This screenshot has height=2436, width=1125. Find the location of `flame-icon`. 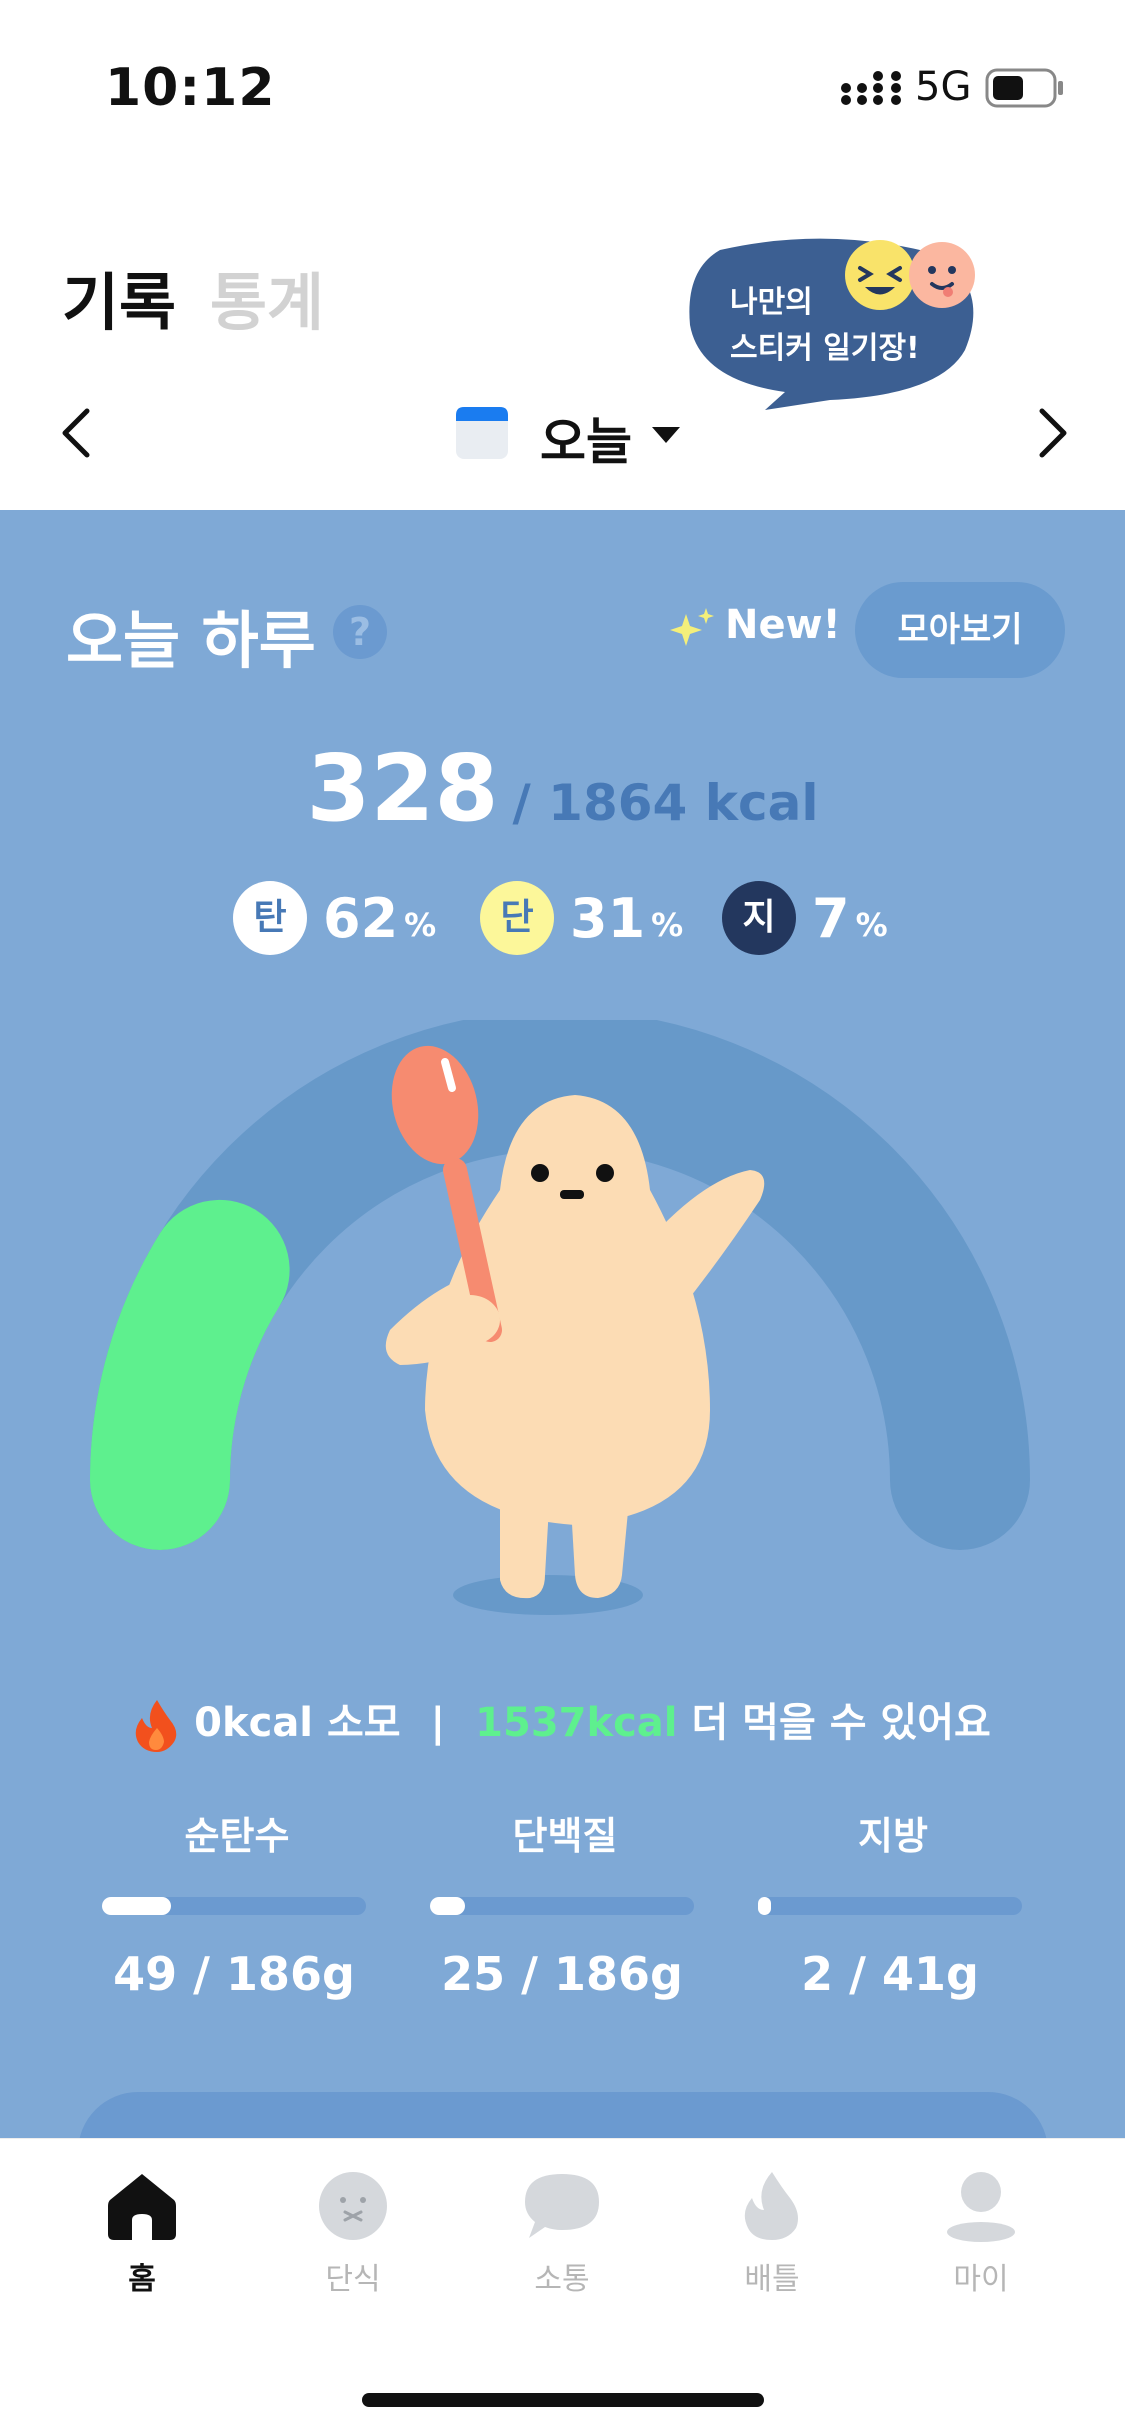

flame-icon is located at coordinates (771, 2206).